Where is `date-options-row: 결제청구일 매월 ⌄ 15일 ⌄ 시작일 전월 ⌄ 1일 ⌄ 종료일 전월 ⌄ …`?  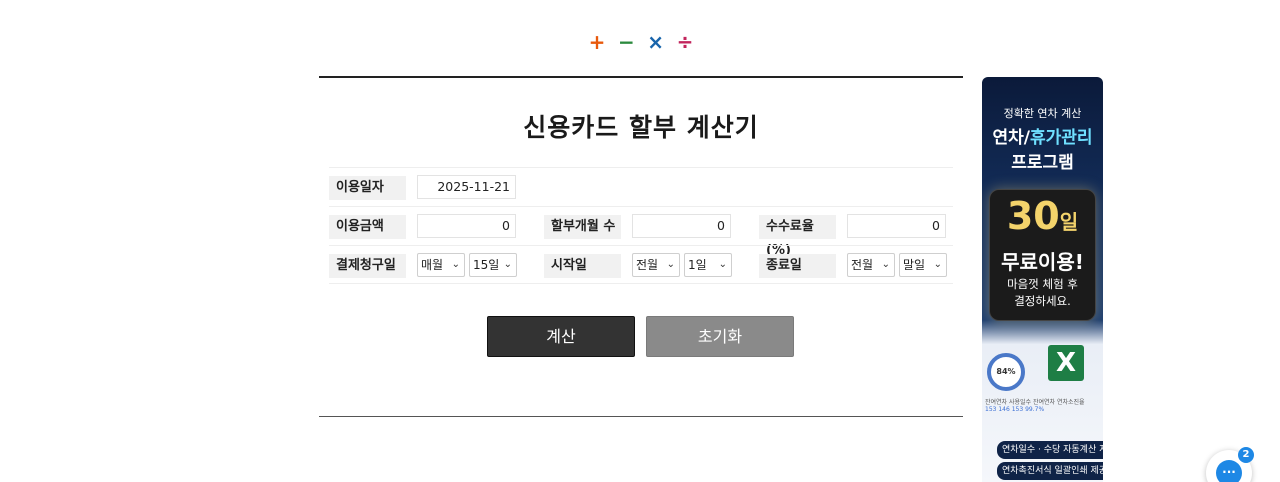
date-options-row: 결제청구일 매월 ⌄ 15일 ⌄ 시작일 전월 ⌄ 1일 ⌄ 종료일 전월 ⌄ … is located at coordinates (641, 264).